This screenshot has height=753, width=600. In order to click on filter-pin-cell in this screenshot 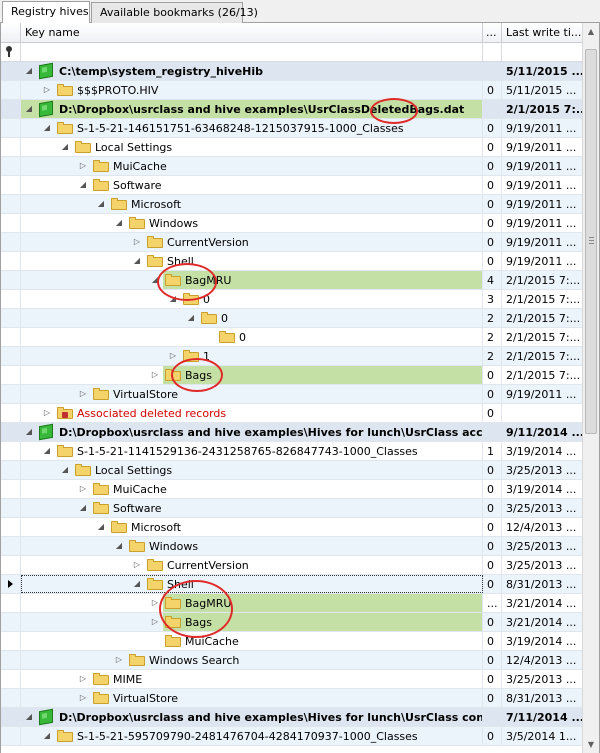, I will do `click(11, 52)`.